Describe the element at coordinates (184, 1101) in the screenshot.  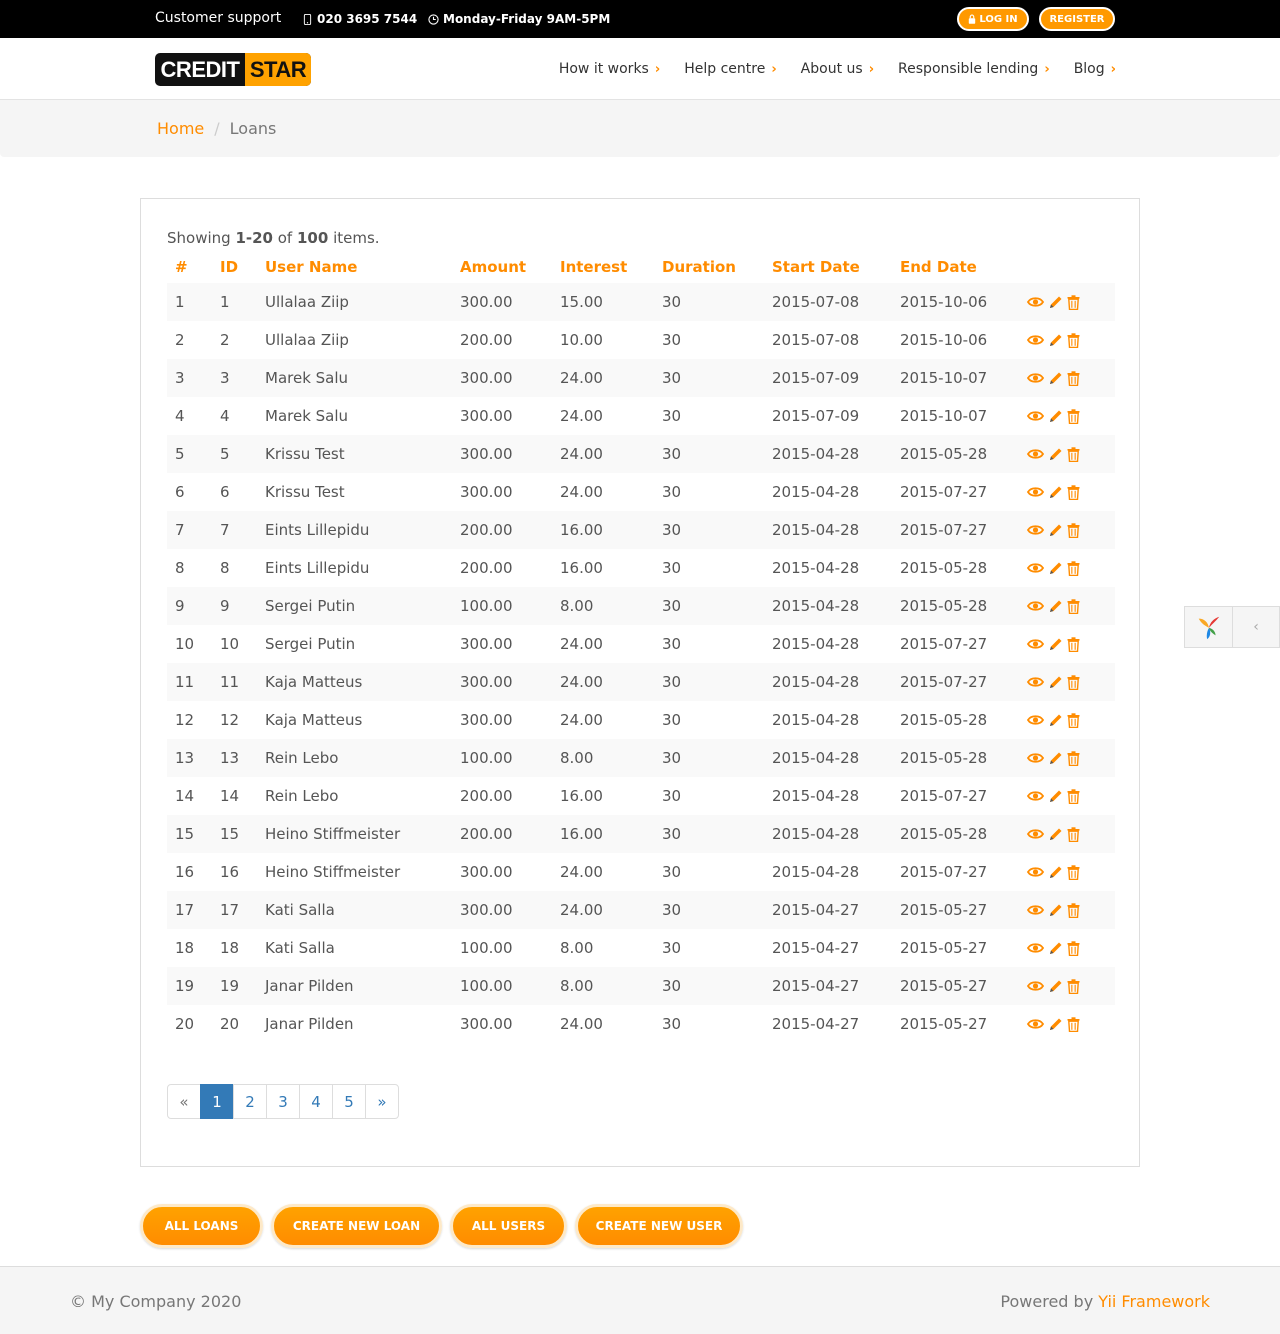
I see `pagination-prev: «` at that location.